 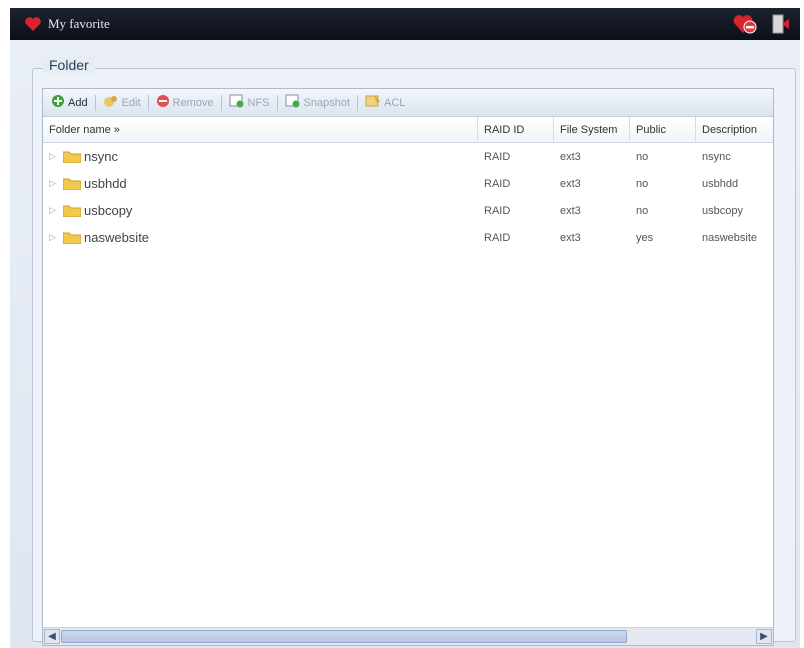 I want to click on folder-name: usbhdd, so click(x=105, y=183).